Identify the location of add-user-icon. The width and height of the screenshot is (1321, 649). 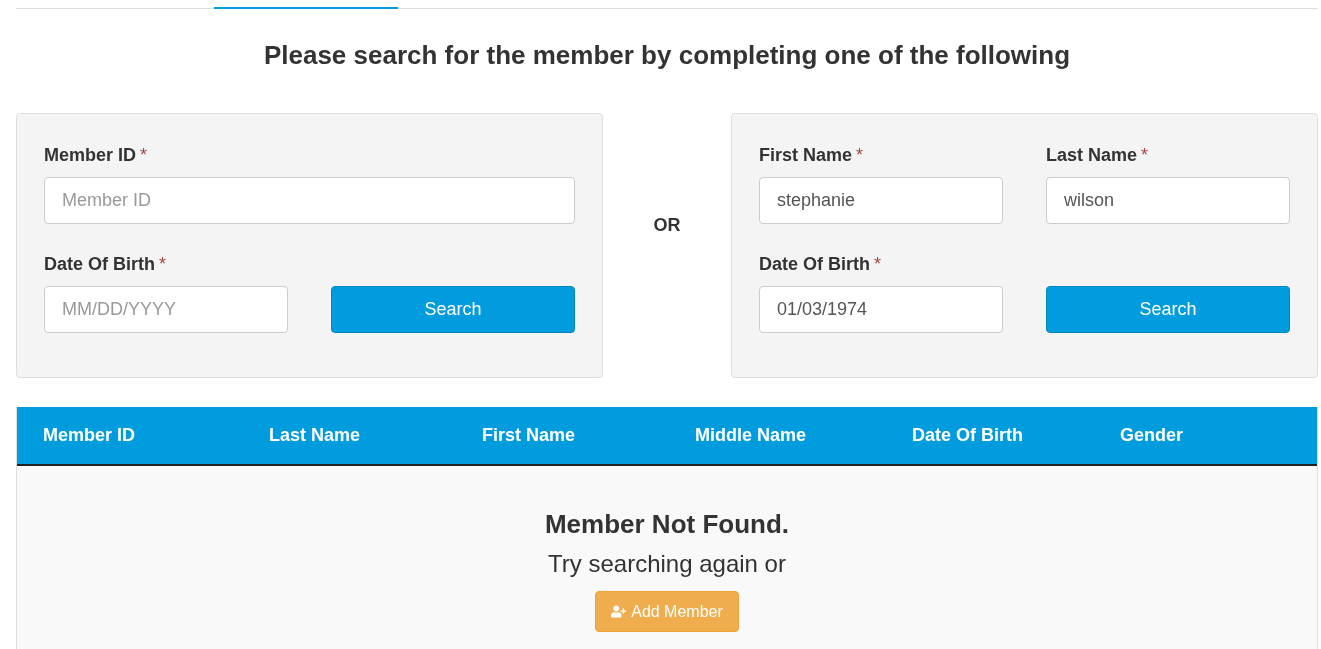
(619, 611).